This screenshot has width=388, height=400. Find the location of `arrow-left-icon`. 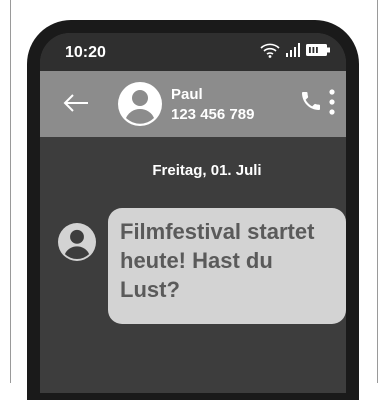

arrow-left-icon is located at coordinates (76, 105).